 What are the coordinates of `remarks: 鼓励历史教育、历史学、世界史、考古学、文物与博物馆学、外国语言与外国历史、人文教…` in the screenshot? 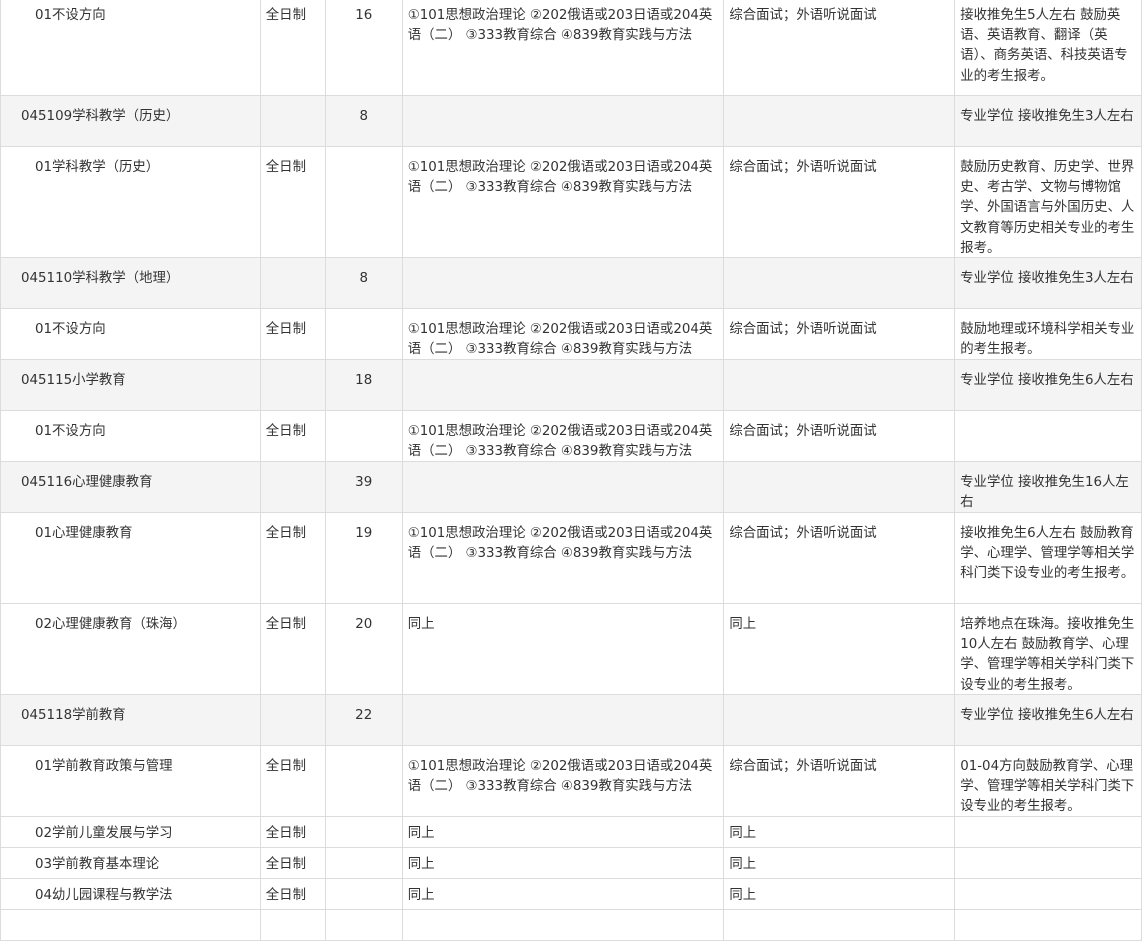 It's located at (1049, 202).